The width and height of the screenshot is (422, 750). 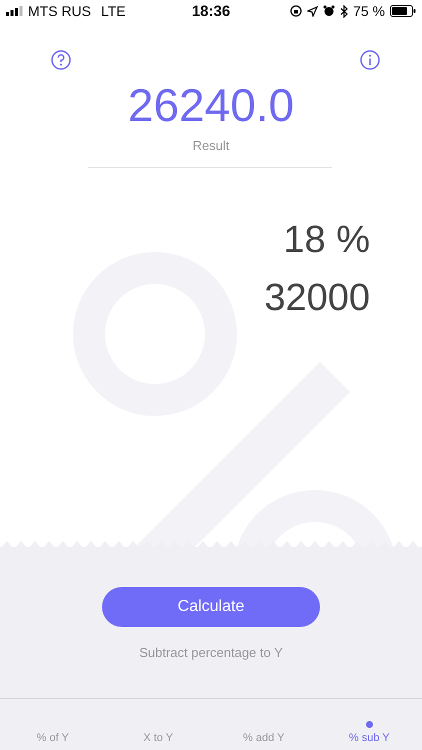 What do you see at coordinates (329, 11) in the screenshot?
I see `alarm-clock-icon` at bounding box center [329, 11].